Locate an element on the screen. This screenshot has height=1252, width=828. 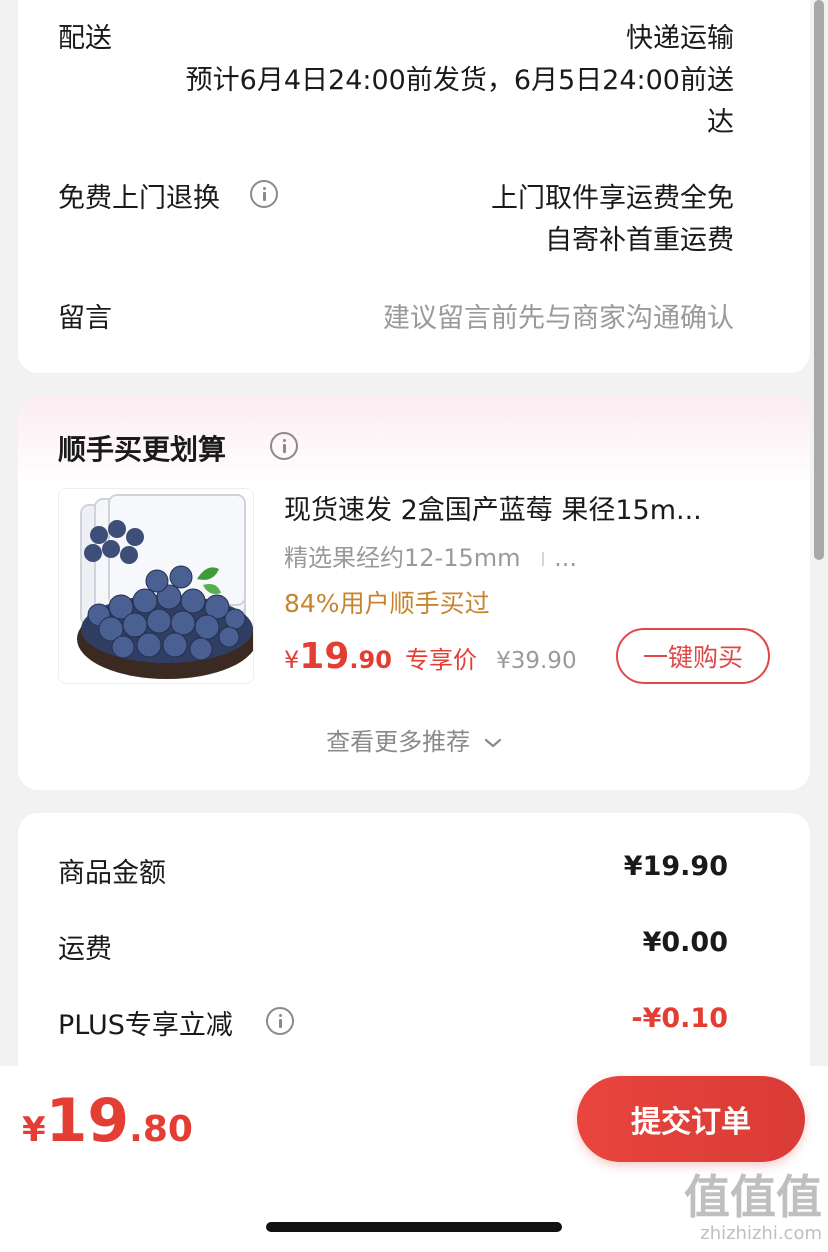
return-line2: 自寄补首重运费 is located at coordinates (639, 240).